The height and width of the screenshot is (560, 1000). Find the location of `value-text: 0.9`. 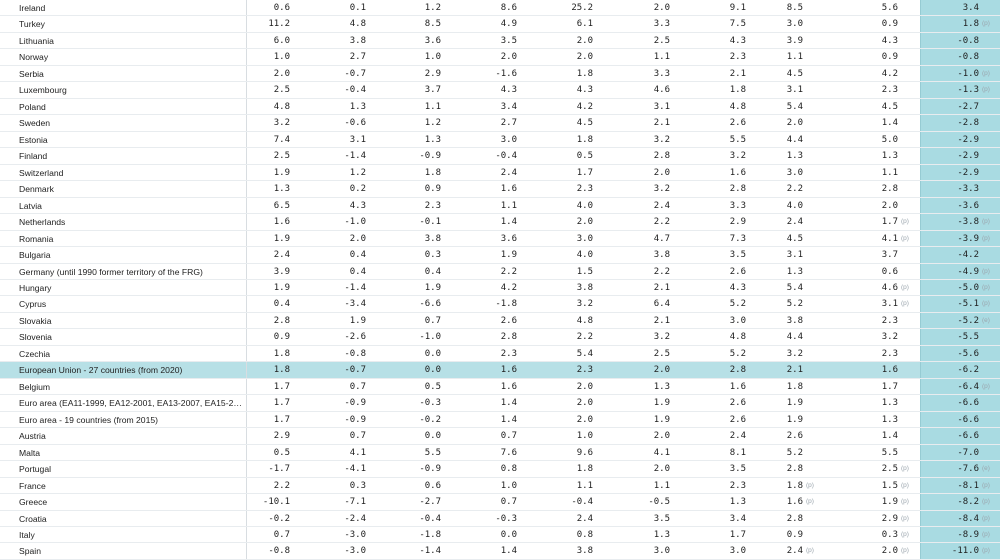

value-text: 0.9 is located at coordinates (432, 189).